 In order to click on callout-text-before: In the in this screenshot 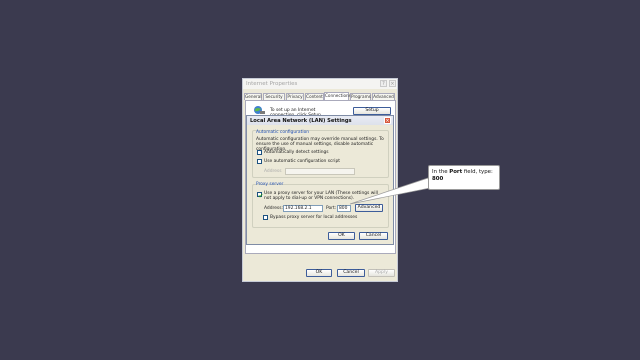, I will do `click(441, 172)`.